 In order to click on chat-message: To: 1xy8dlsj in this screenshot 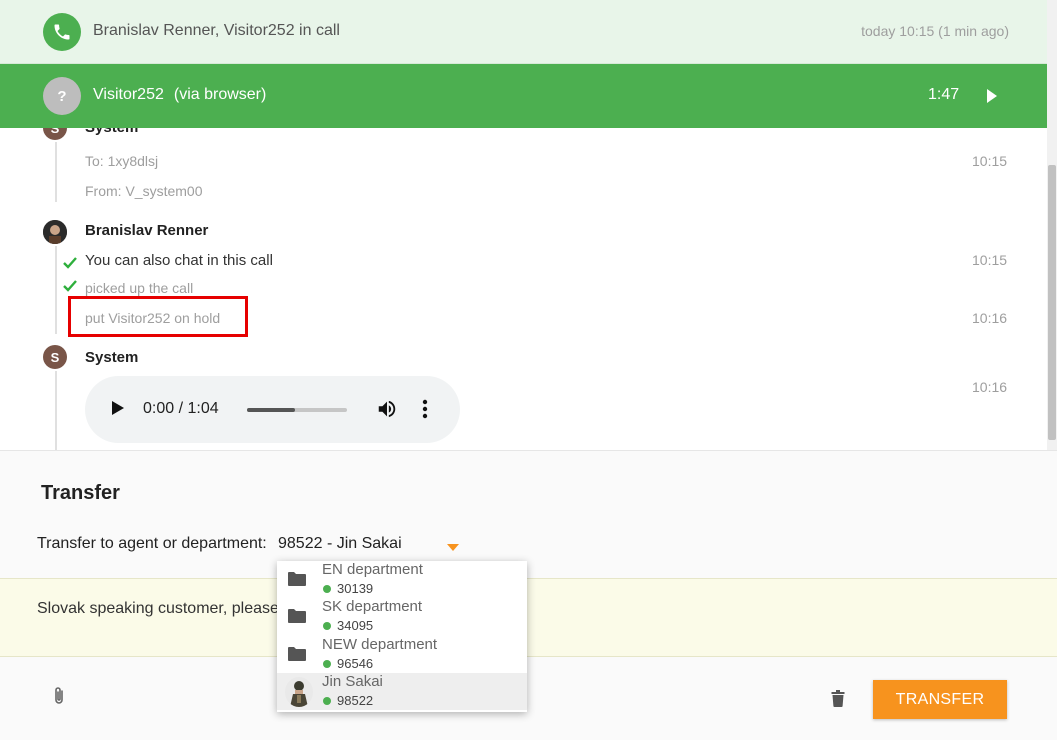, I will do `click(122, 161)`.